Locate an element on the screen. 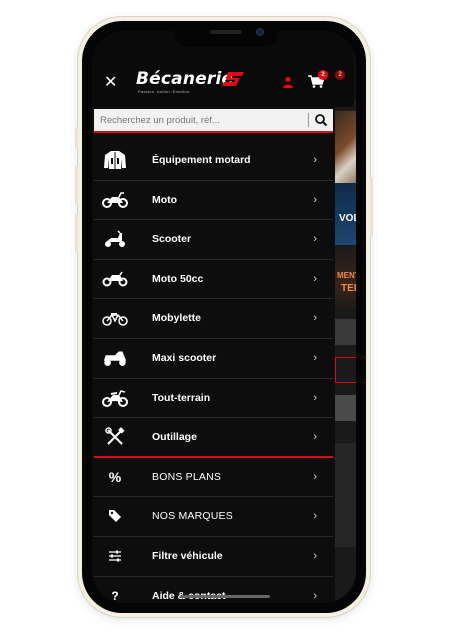  brand-s-mark is located at coordinates (233, 79).